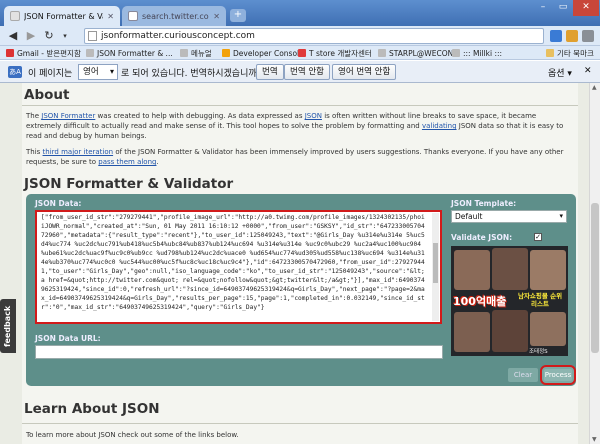 The image size is (600, 444). Describe the element at coordinates (594, 439) in the screenshot. I see `scroll-down-icon: ▼` at that location.